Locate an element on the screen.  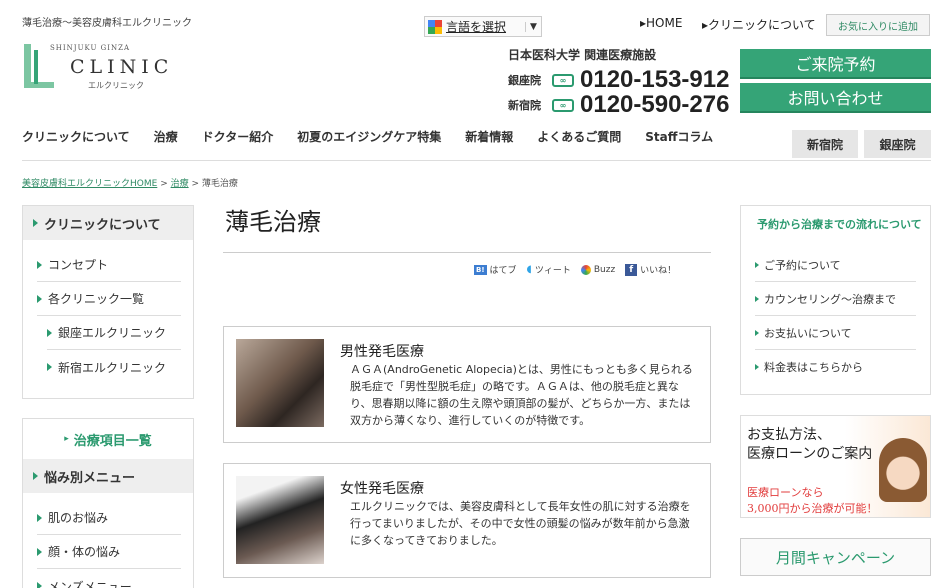
facebook-like-button: f いいね！ is located at coordinates (650, 269).